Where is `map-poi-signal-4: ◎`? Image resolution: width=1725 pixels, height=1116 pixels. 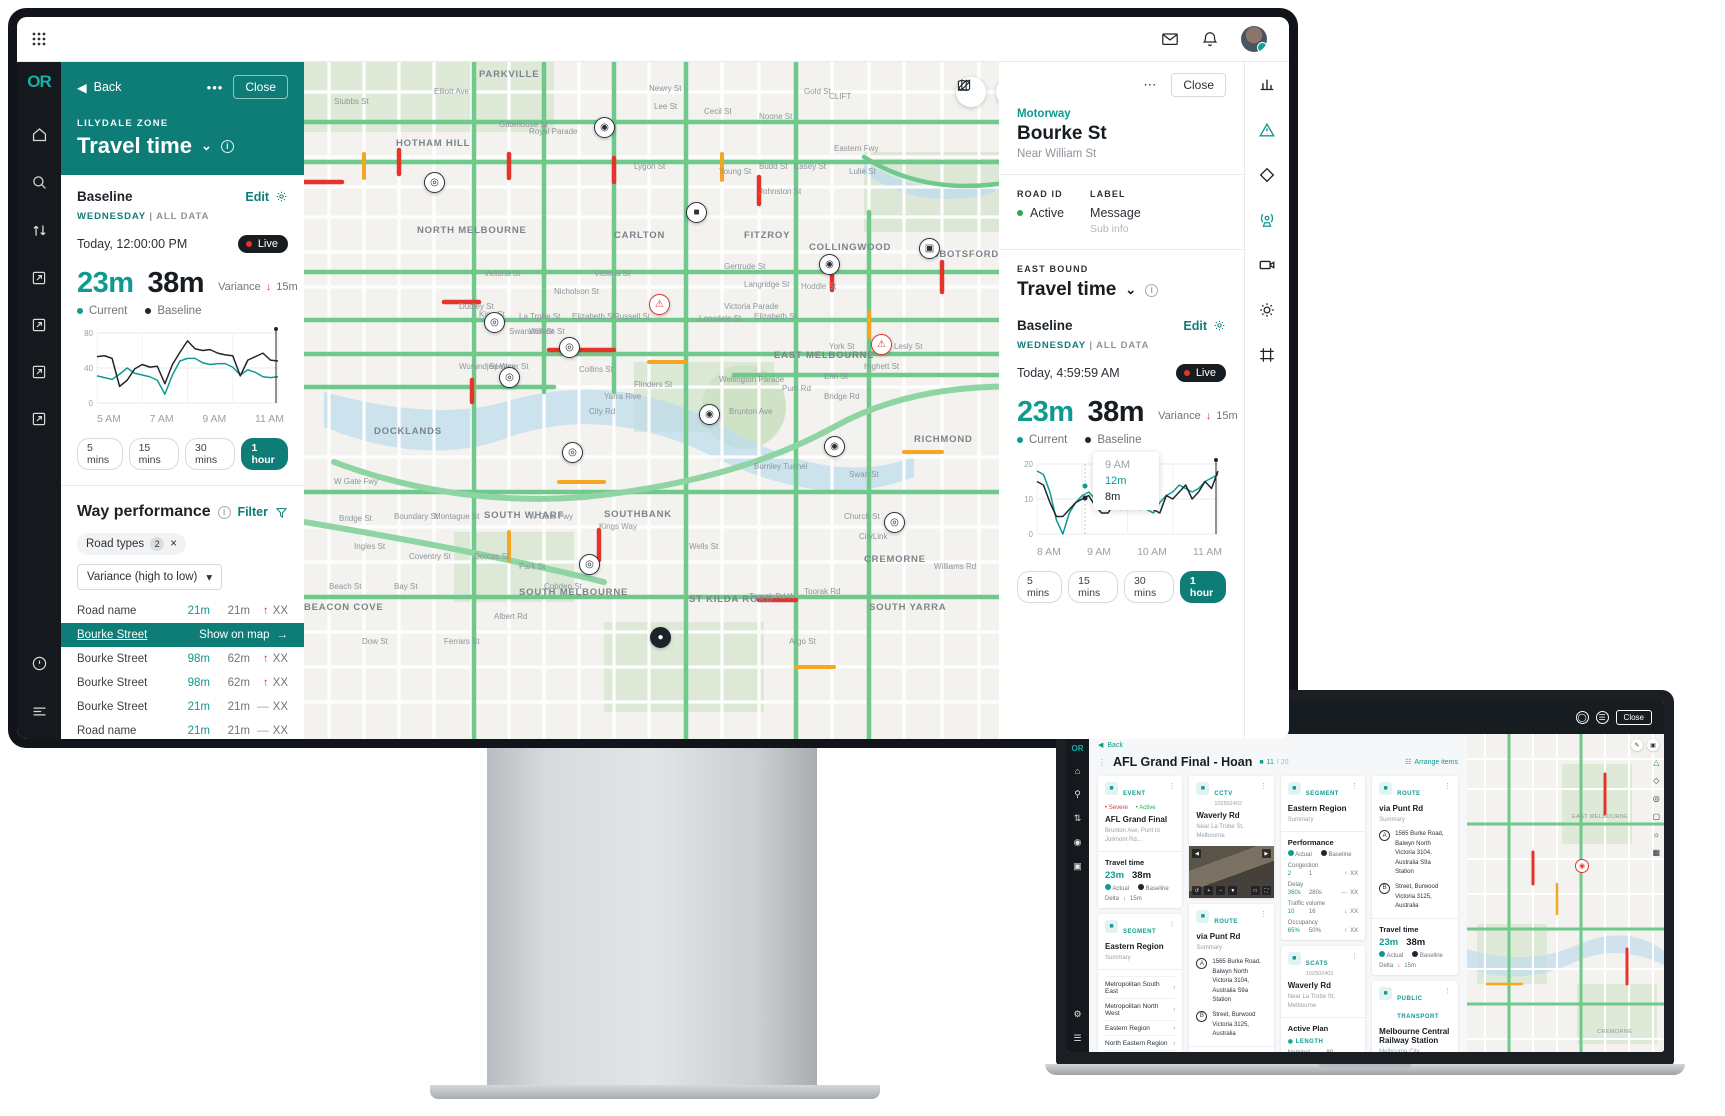
map-poi-signal-4: ◎ is located at coordinates (572, 452).